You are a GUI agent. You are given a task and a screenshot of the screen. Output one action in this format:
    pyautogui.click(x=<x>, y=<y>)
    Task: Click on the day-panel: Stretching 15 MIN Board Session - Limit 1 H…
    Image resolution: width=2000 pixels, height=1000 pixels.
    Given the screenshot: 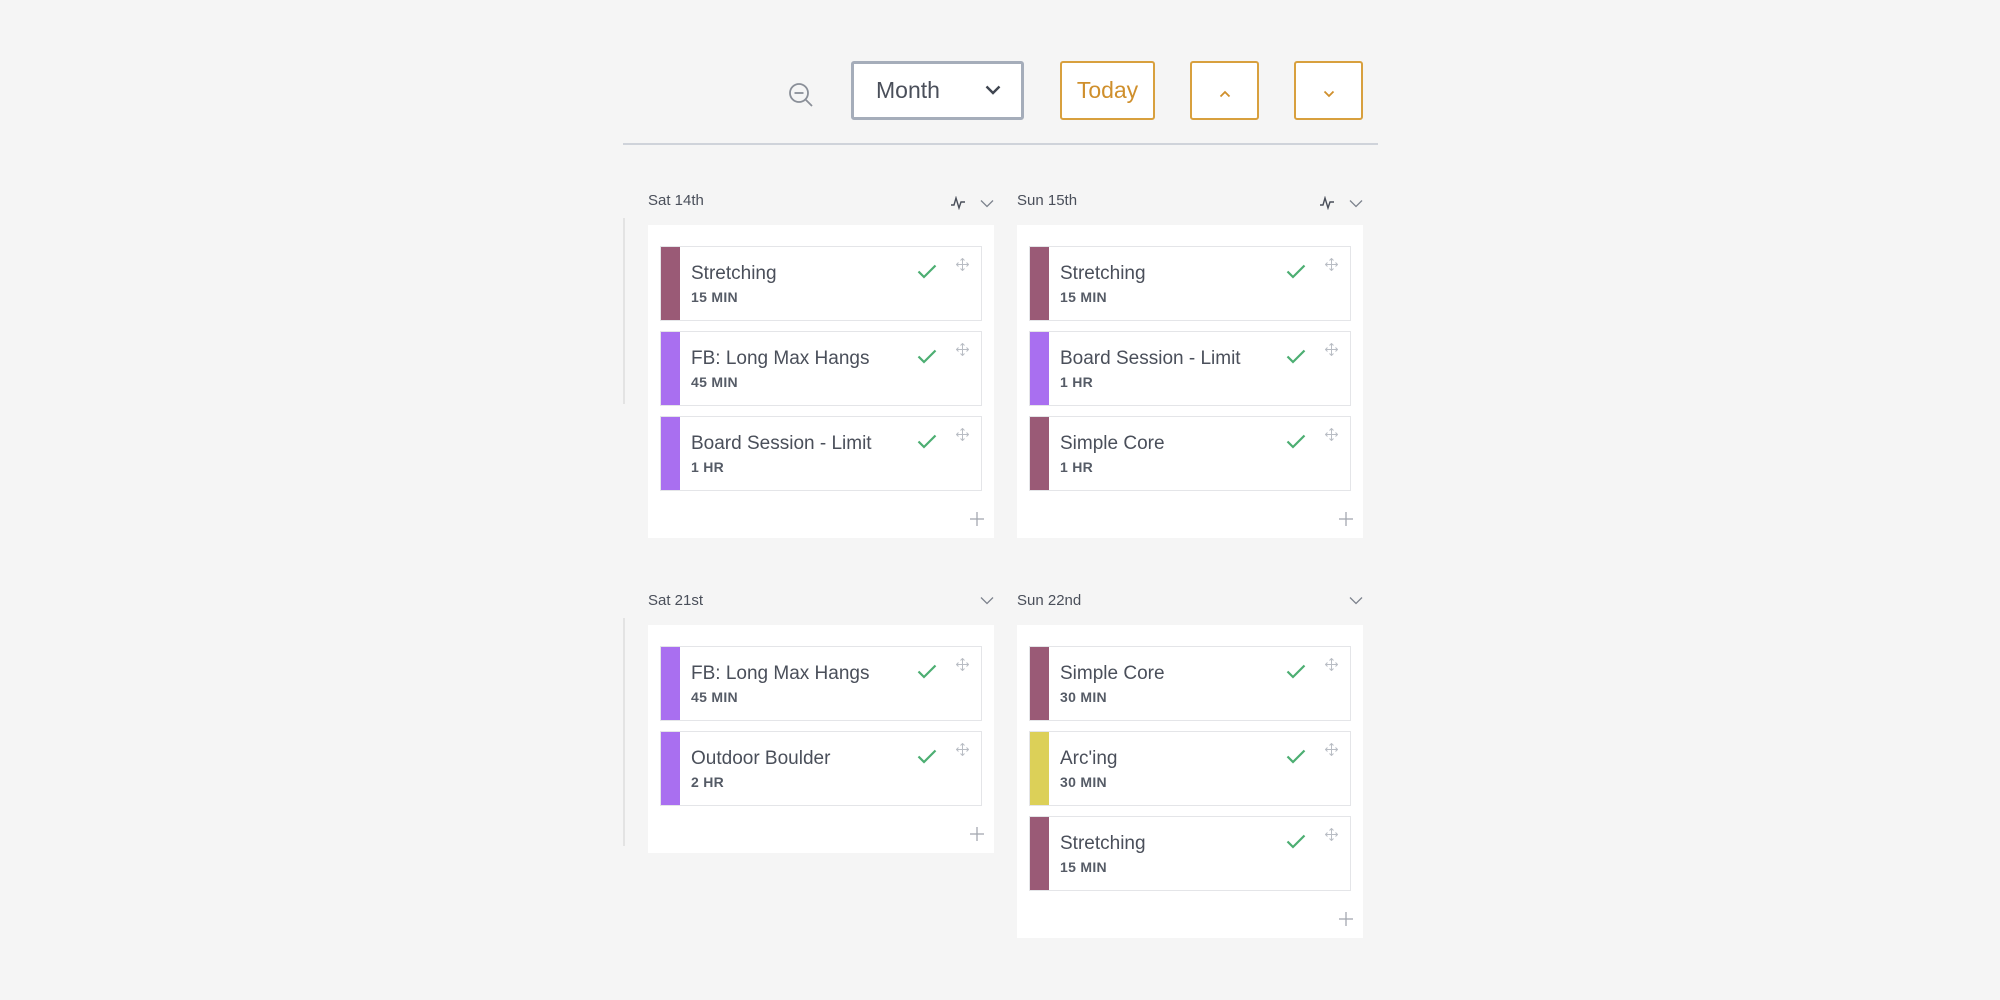 What is the action you would take?
    pyautogui.click(x=1190, y=381)
    